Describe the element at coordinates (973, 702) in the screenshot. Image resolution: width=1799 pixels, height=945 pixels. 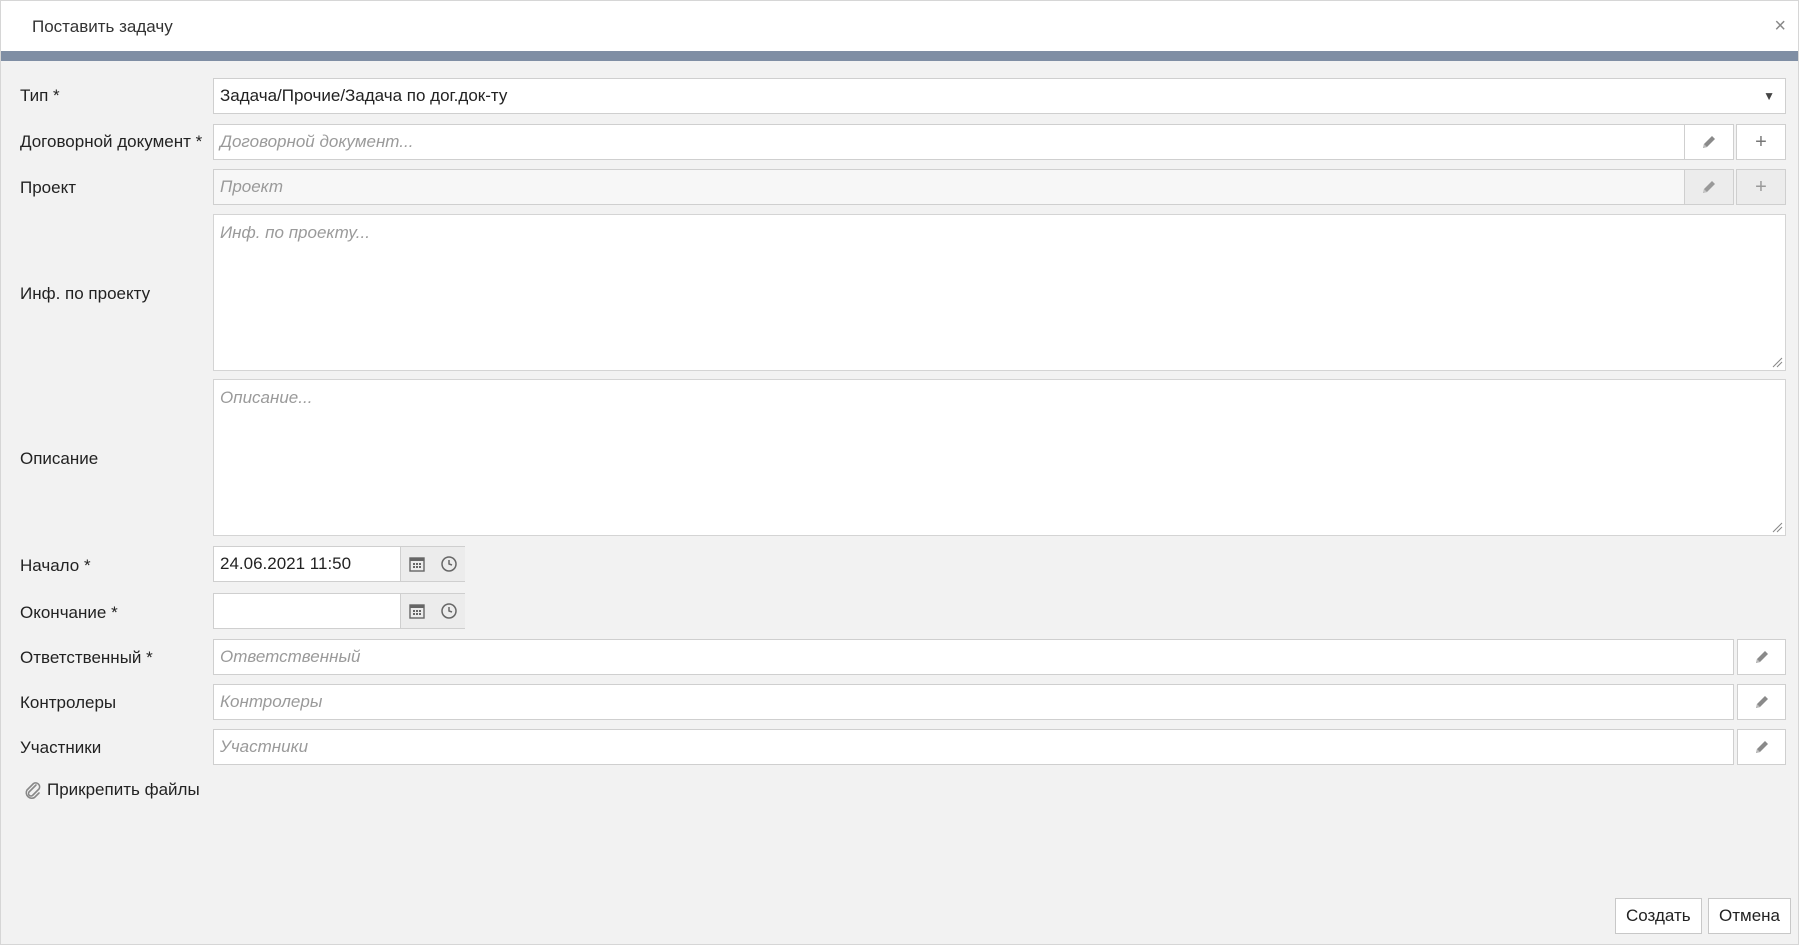
I see `controllers-input: Контролеры` at that location.